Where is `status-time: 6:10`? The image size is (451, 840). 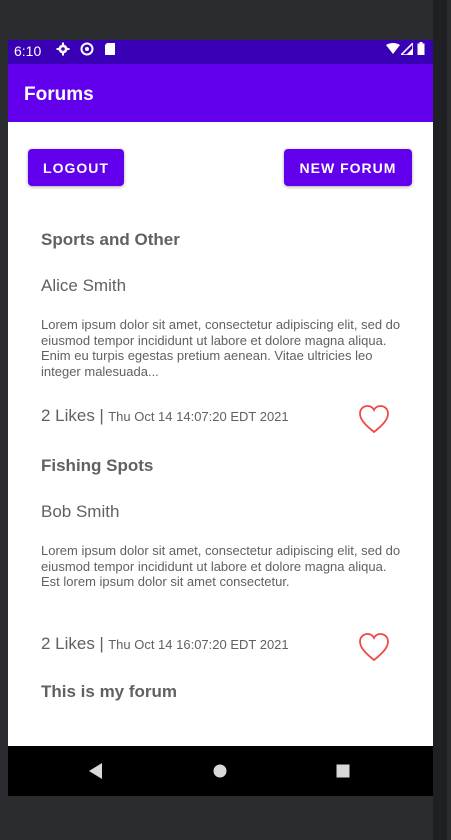
status-time: 6:10 is located at coordinates (28, 51).